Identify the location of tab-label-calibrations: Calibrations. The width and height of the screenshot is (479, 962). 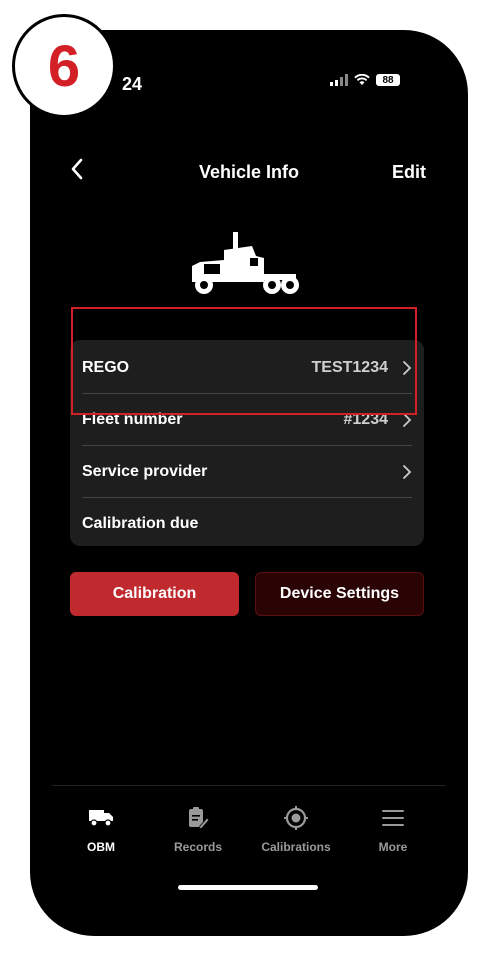
(296, 847).